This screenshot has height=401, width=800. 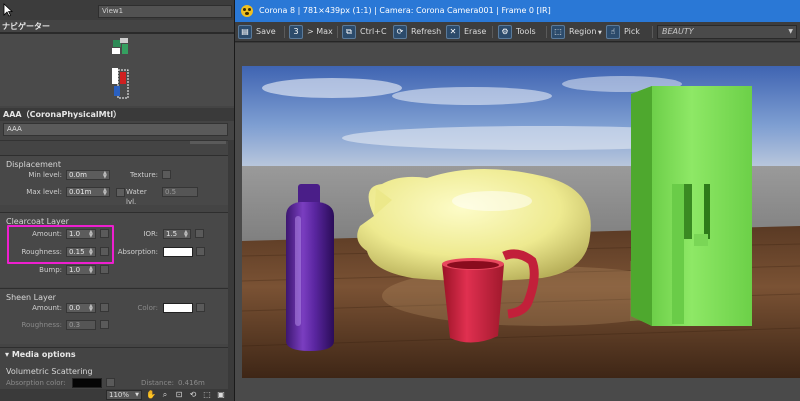 I want to click on distance-value: 0.416m, so click(x=191, y=383).